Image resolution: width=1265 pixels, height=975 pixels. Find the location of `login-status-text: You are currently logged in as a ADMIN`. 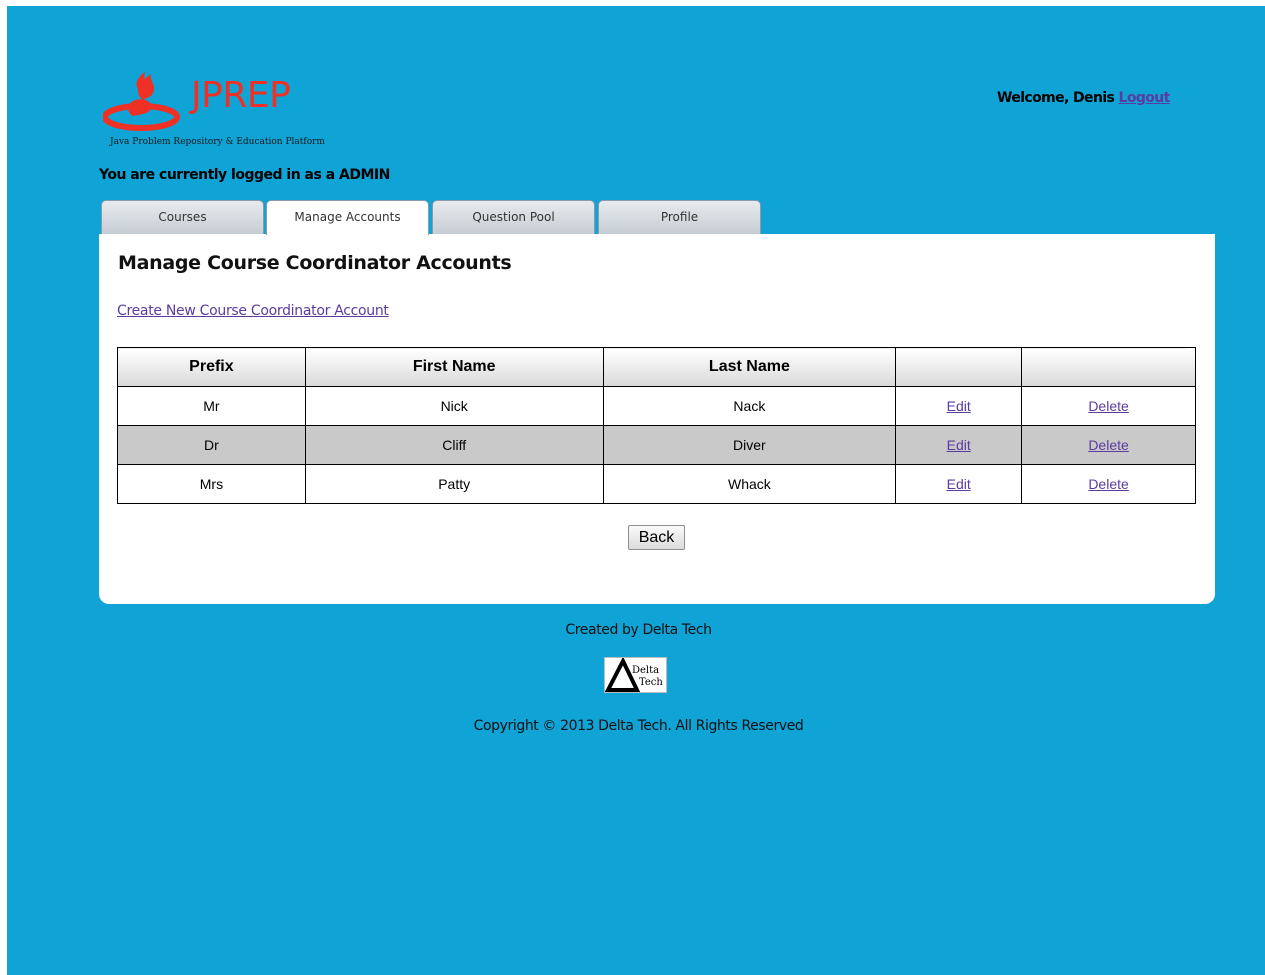

login-status-text: You are currently logged in as a ADMIN is located at coordinates (244, 175).